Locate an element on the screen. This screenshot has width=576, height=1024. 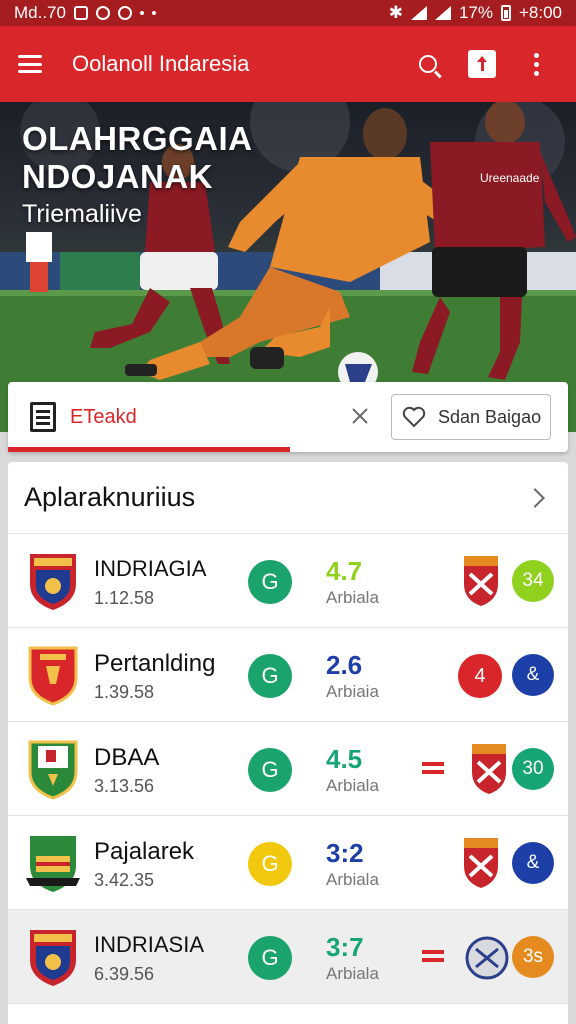
match-row: INDRIASIA 6.39.56 G 3:7 Arbiala 3s is located at coordinates (288, 957).